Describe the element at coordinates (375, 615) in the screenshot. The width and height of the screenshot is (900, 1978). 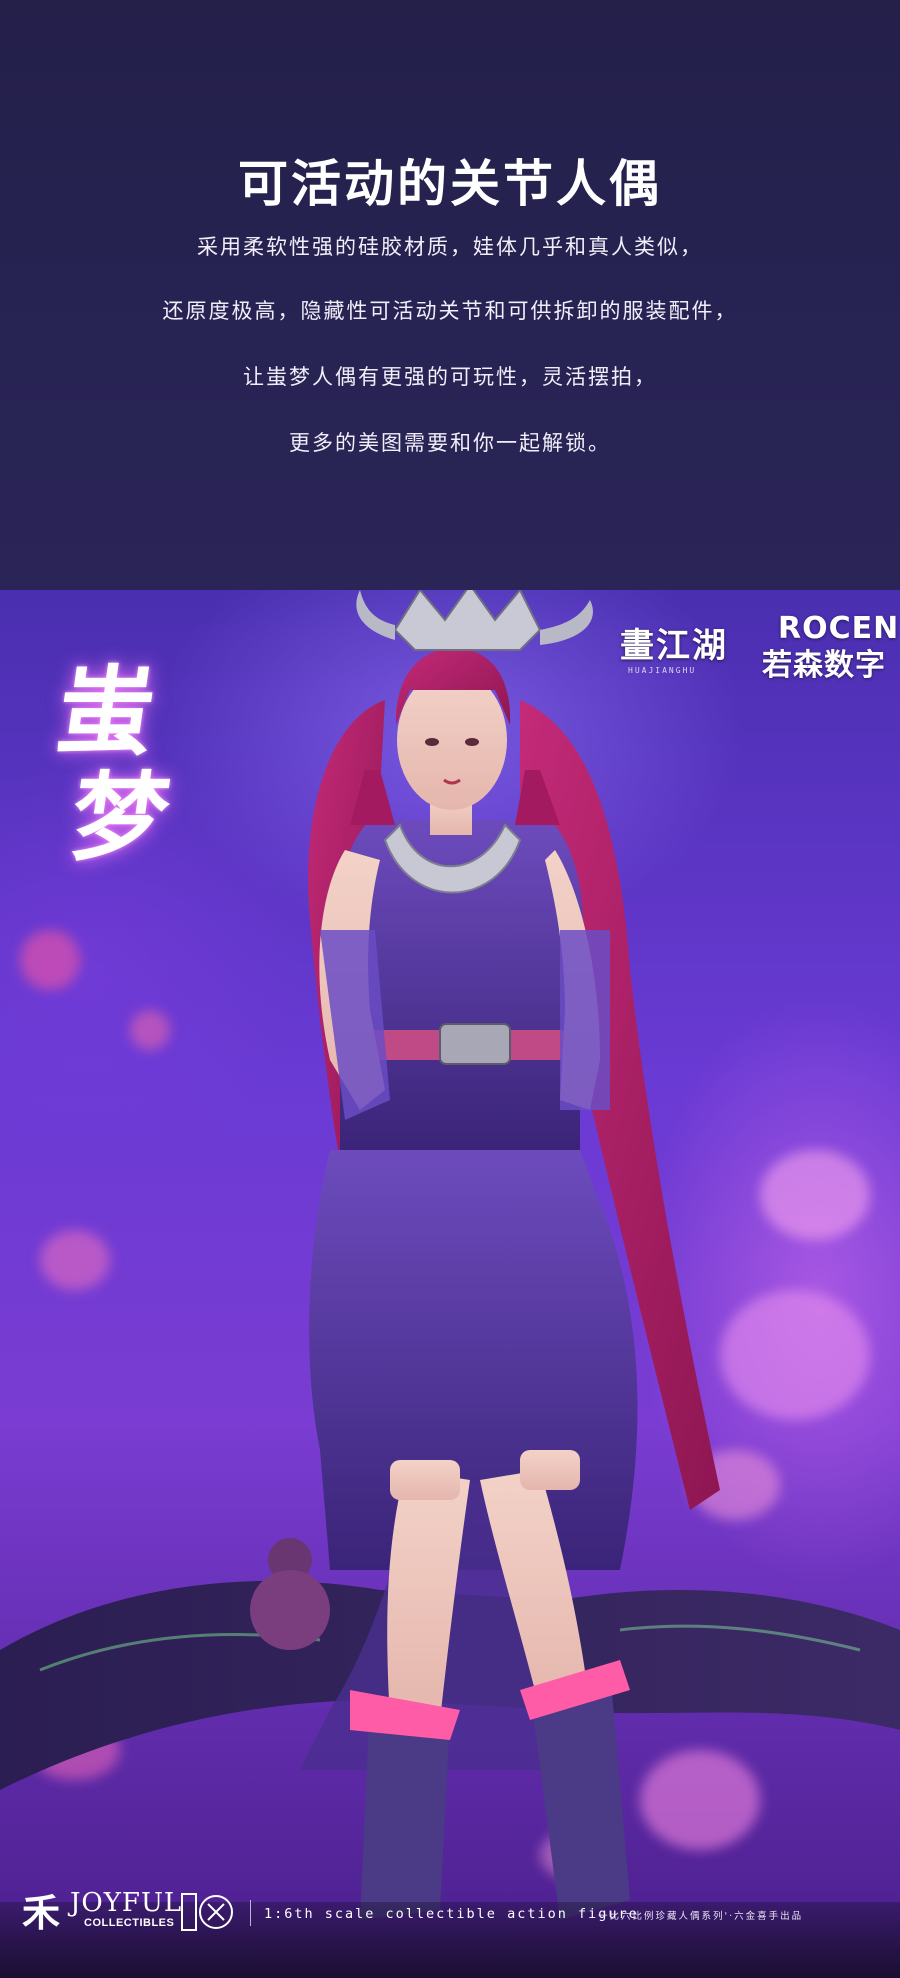
I see `horn-left` at that location.